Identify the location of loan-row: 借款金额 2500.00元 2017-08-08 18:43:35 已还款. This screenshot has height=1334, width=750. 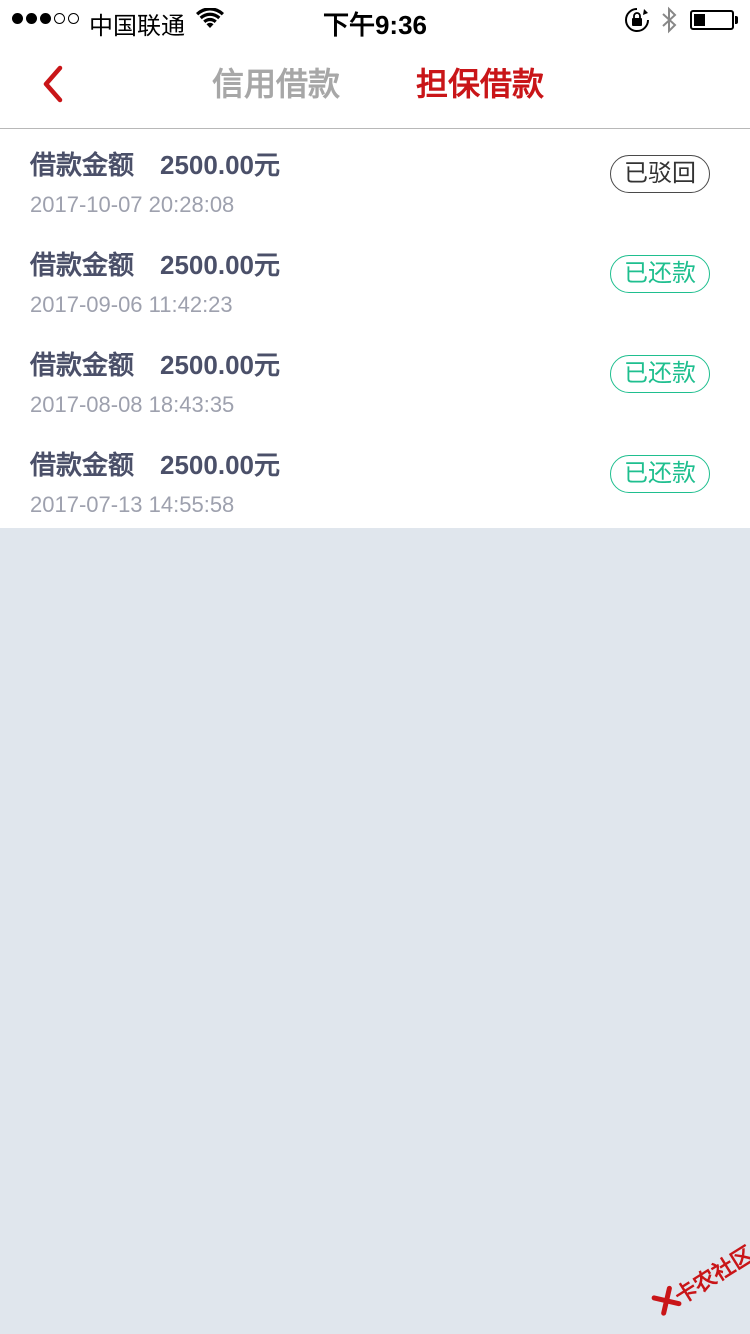
(375, 379).